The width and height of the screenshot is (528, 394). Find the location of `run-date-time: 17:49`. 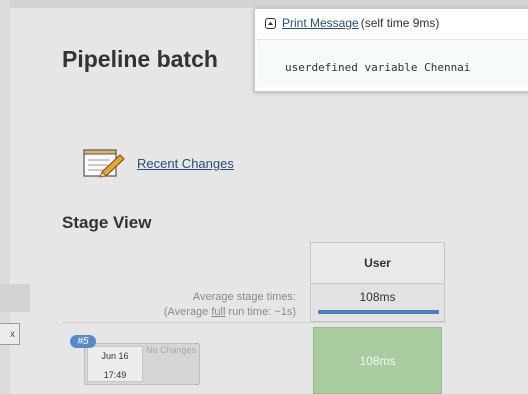

run-date-time: 17:49 is located at coordinates (115, 375).